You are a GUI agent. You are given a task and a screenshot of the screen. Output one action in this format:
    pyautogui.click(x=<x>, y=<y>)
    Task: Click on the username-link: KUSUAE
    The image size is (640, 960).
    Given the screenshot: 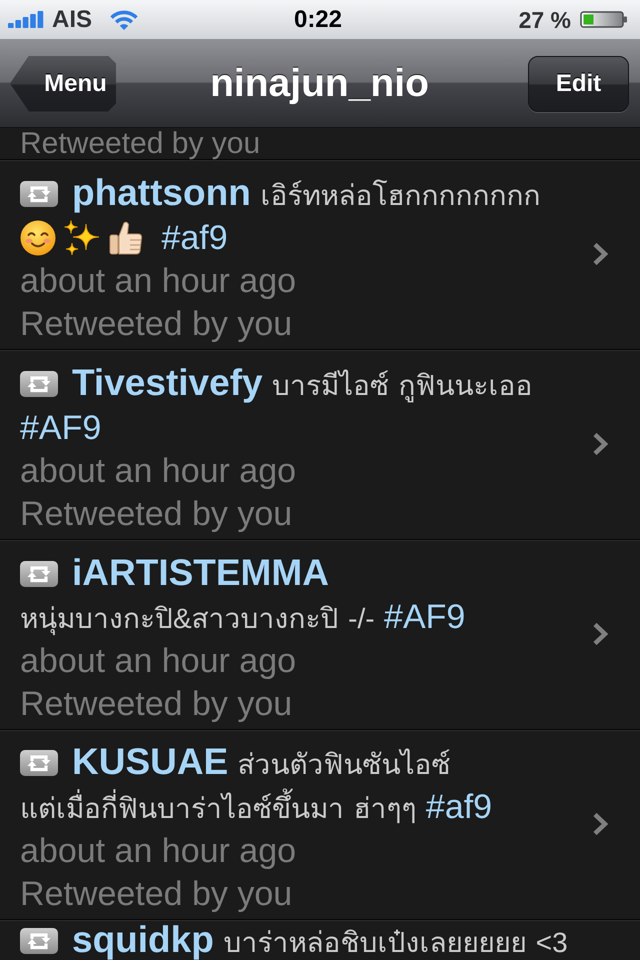 What is the action you would take?
    pyautogui.click(x=150, y=761)
    